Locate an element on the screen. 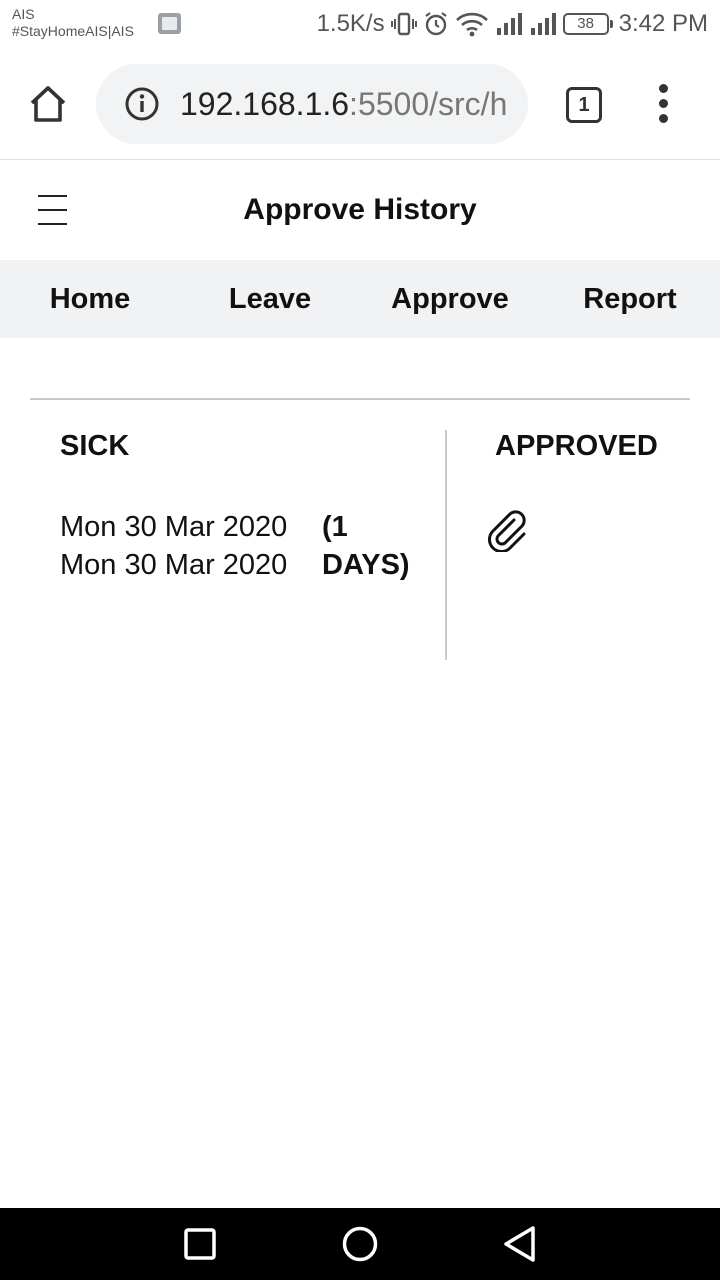 The image size is (720, 1280). url-path: :5500/src/h is located at coordinates (428, 104).